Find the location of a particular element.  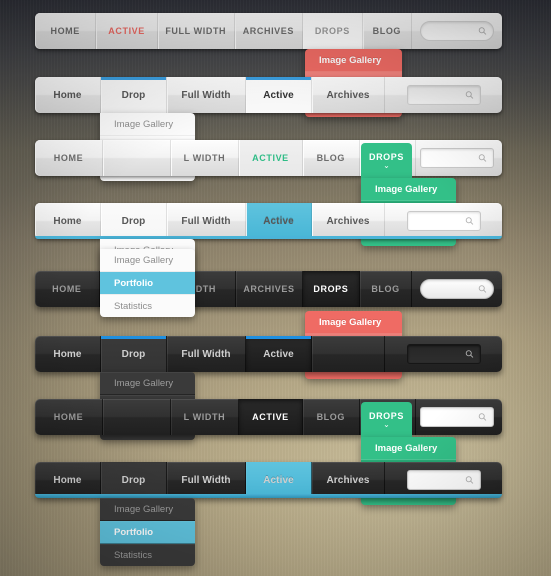

navbar-dark-blue-underline: Home Drop Full Width Active Archives is located at coordinates (268, 480).